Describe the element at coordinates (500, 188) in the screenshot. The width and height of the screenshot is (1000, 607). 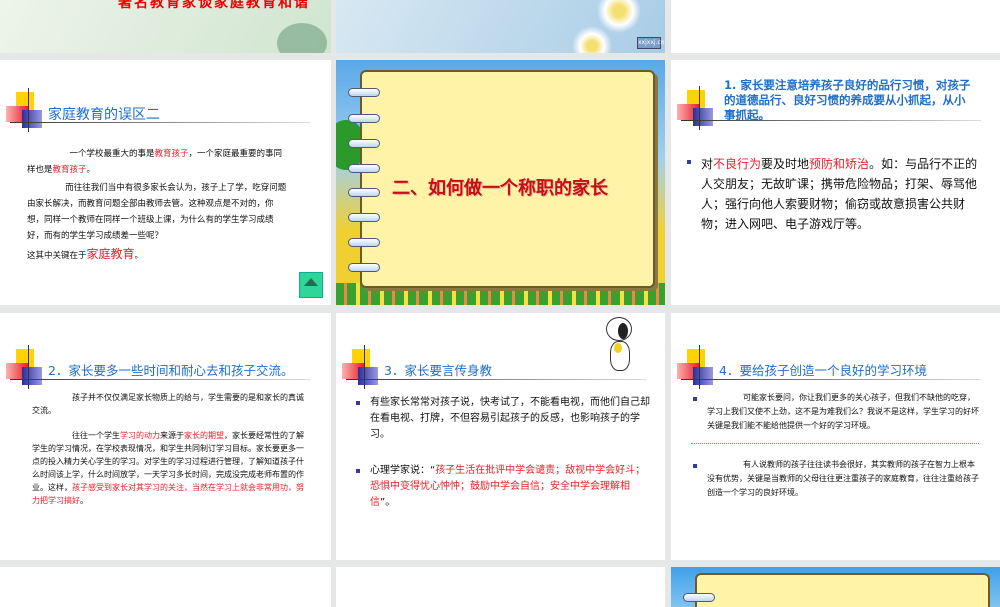
I see `slide-title: 二、如何做一个称职的家长` at that location.